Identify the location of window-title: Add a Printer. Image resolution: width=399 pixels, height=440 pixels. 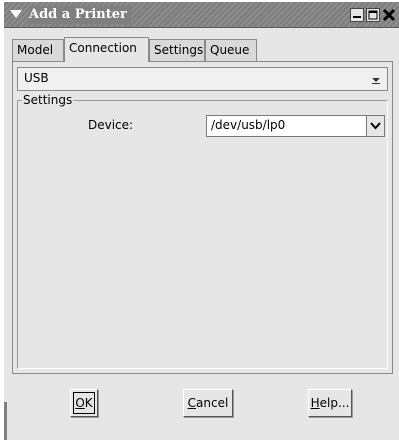
(80, 15).